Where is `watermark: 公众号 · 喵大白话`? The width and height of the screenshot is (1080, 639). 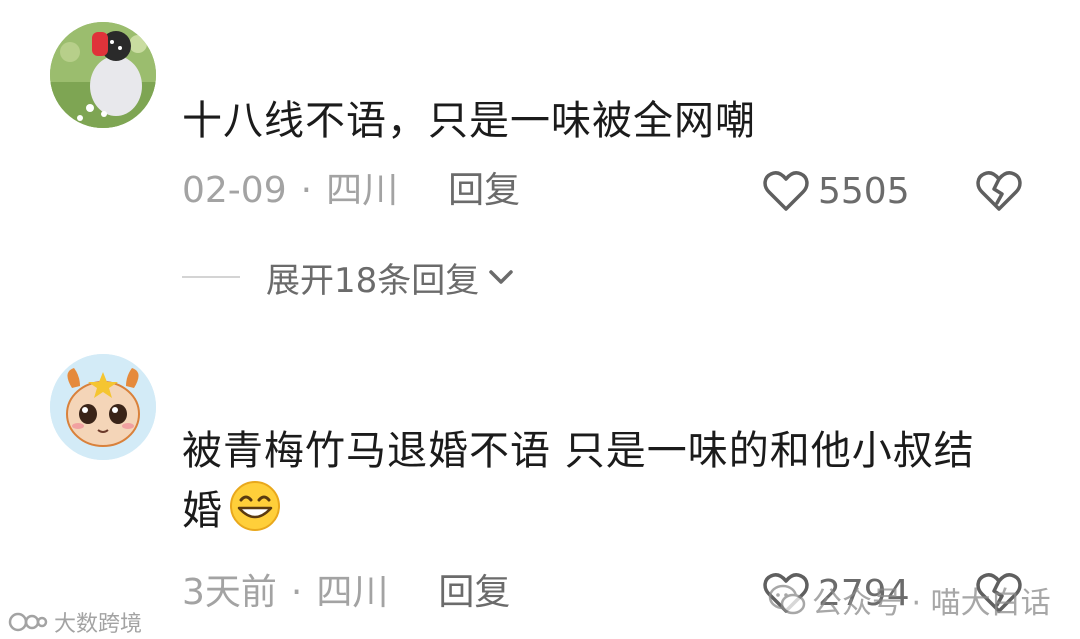 watermark: 公众号 · 喵大白话 is located at coordinates (909, 600).